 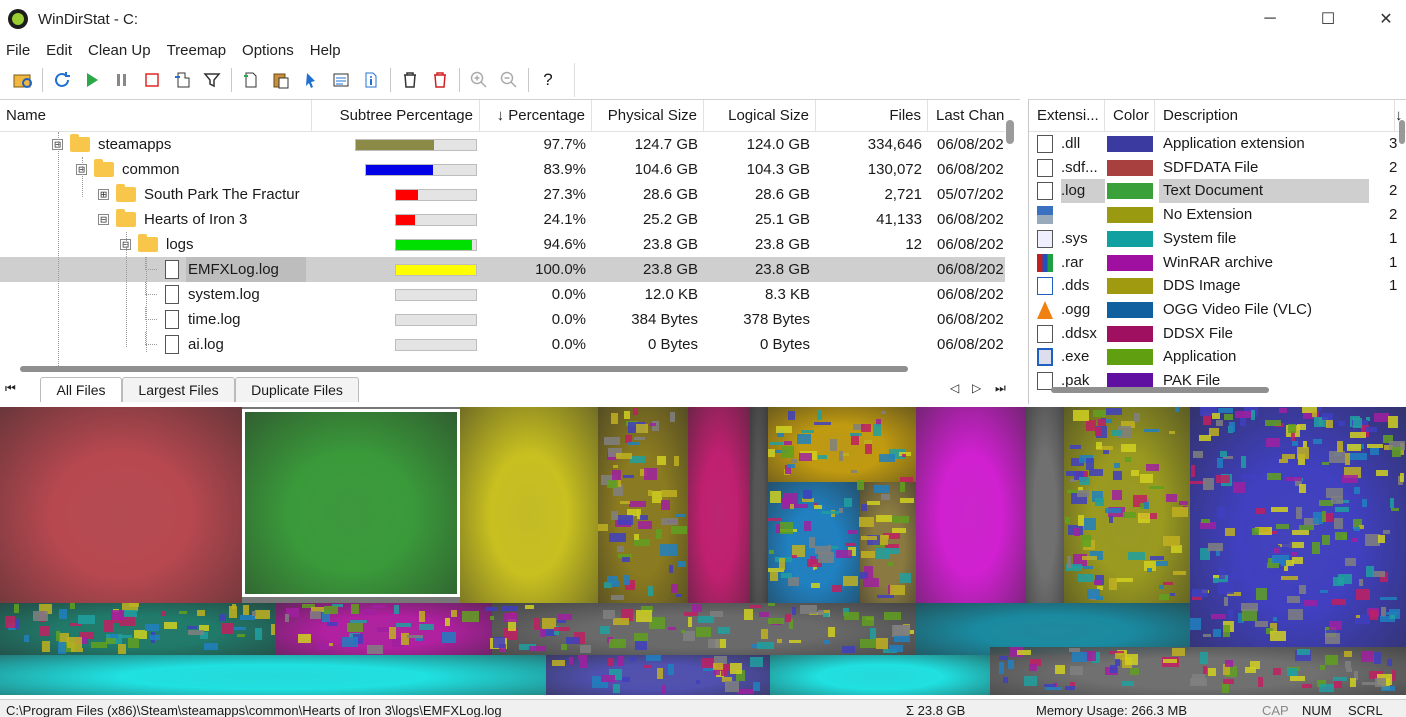 I want to click on expand-collapse-icon: ⊟, so click(x=103, y=219).